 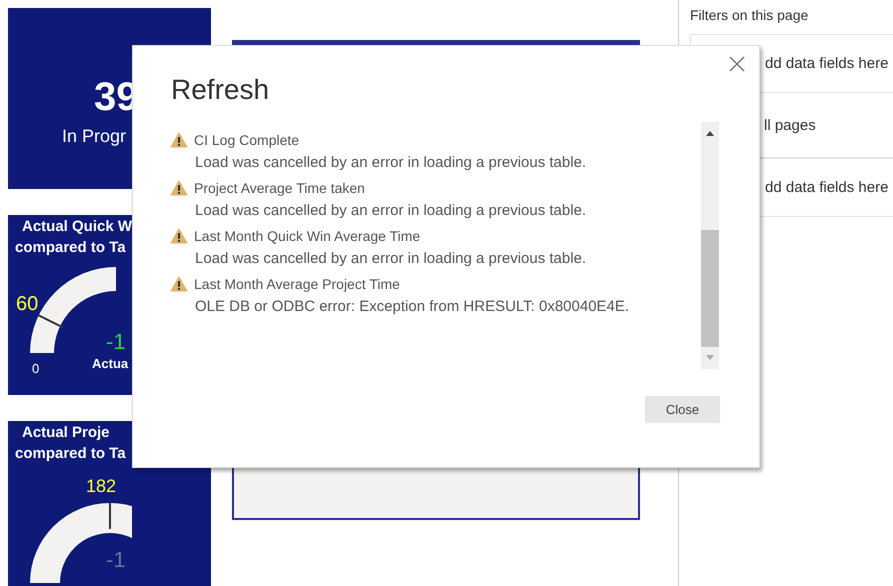 I want to click on filters-heading: Filters on this page, so click(x=750, y=15).